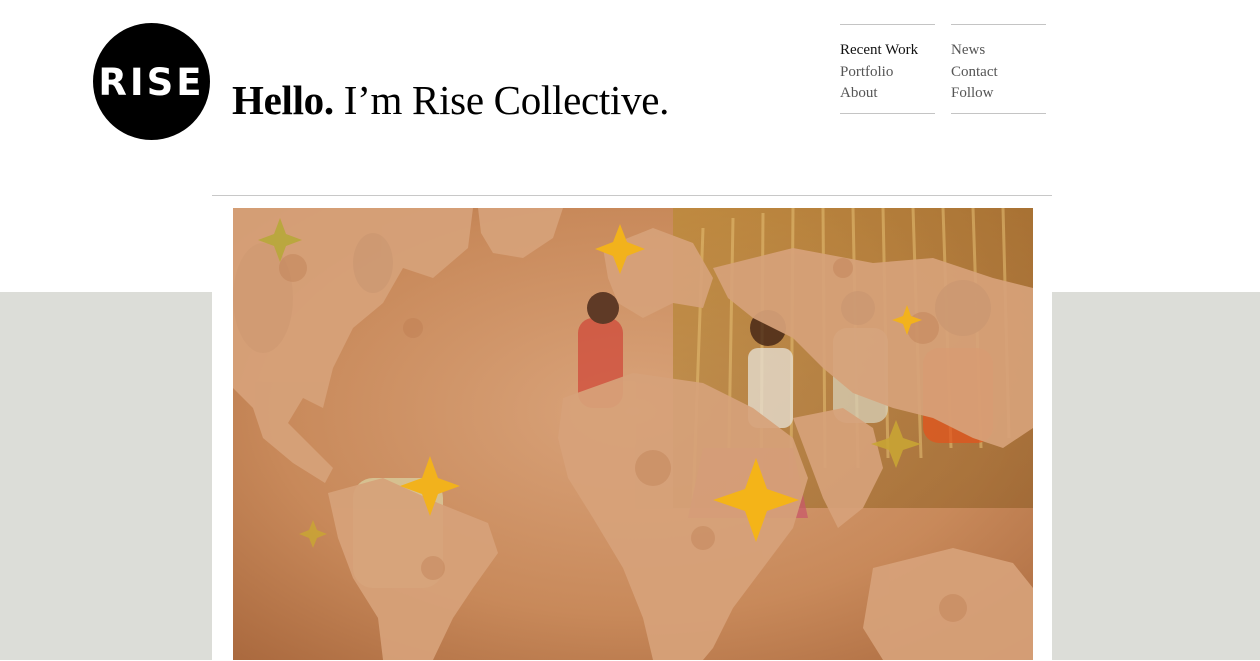  I want to click on logo-text: RISE, so click(151, 82).